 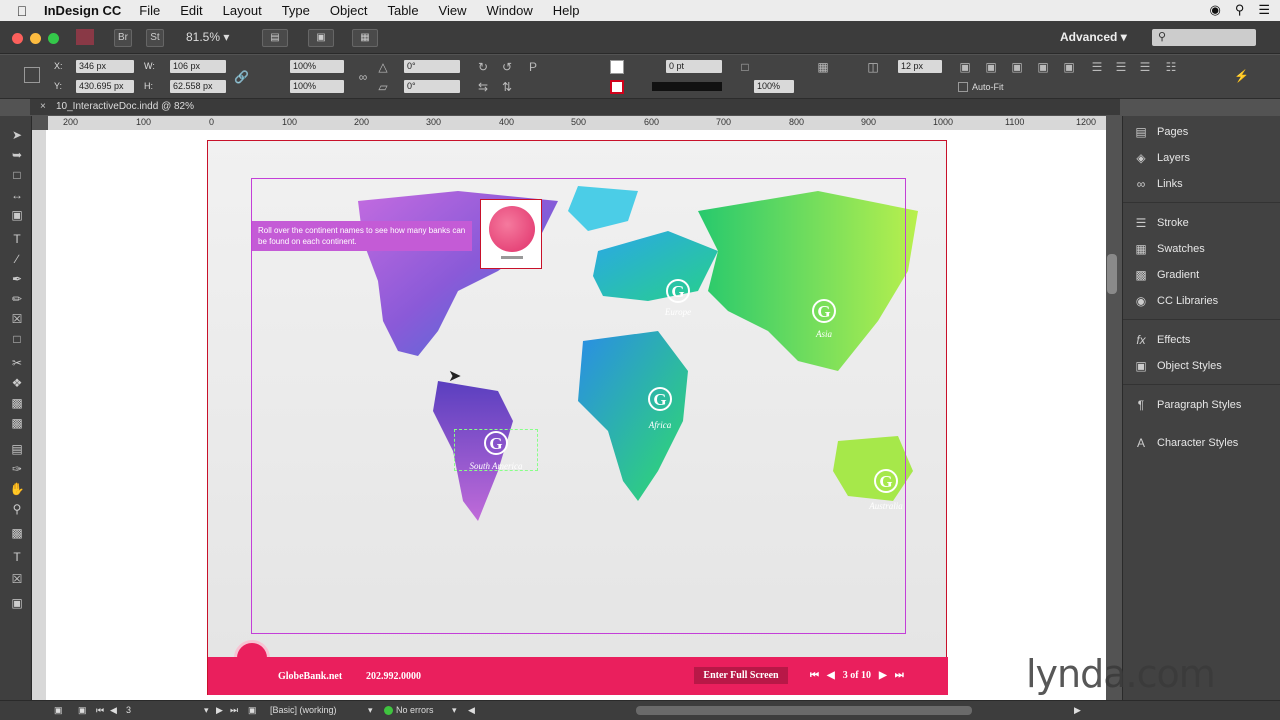 I want to click on paragraph-styles-panel-button: ¶ Paragraph Styles, so click(x=1187, y=405).